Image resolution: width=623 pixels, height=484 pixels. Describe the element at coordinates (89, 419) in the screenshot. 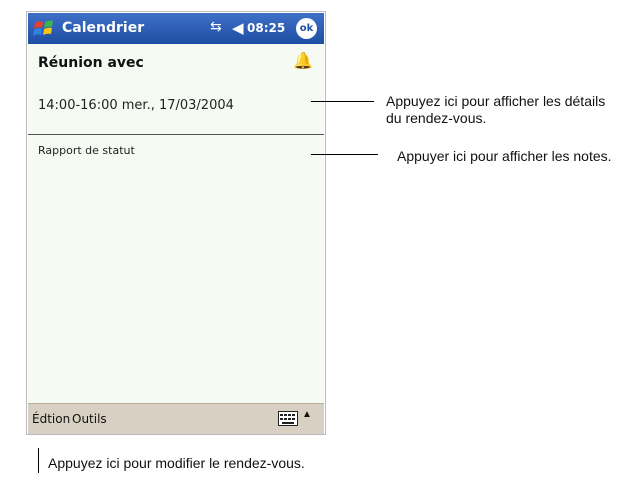

I see `menu-tools: Outils` at that location.